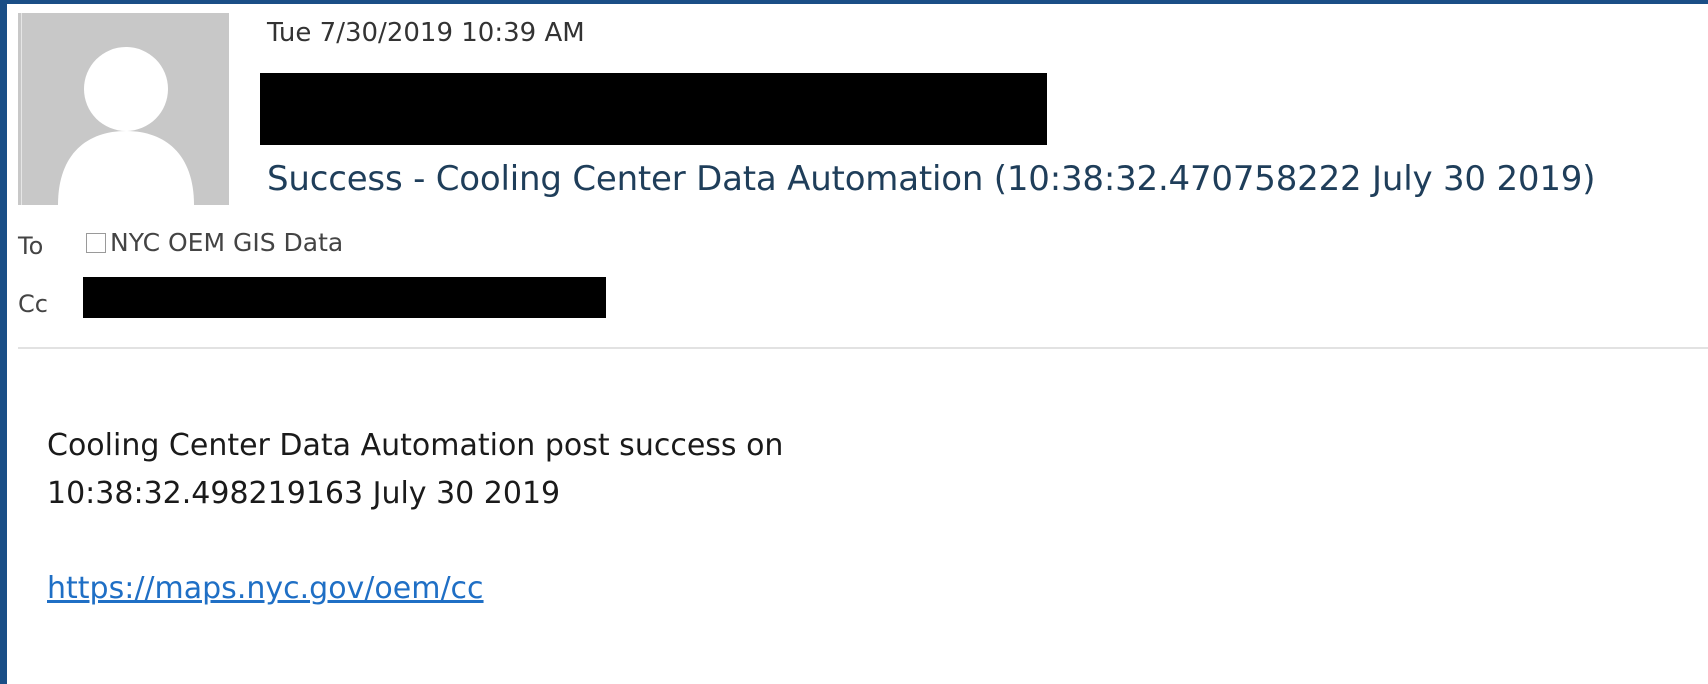 This screenshot has width=1708, height=684. Describe the element at coordinates (96, 242) in the screenshot. I see `recipient-checkbox-icon` at that location.